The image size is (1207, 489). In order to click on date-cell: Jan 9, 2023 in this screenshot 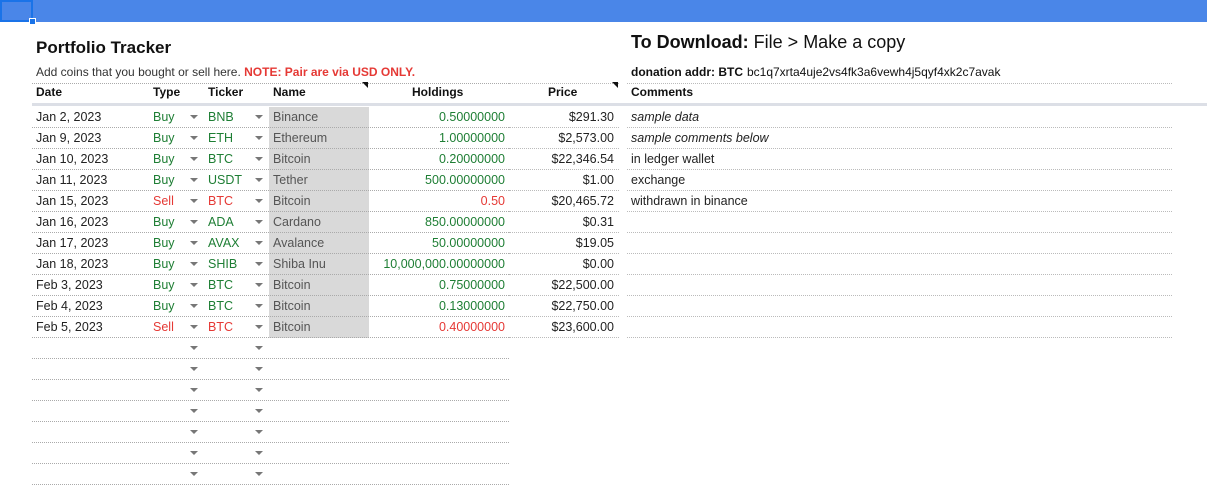, I will do `click(91, 138)`.